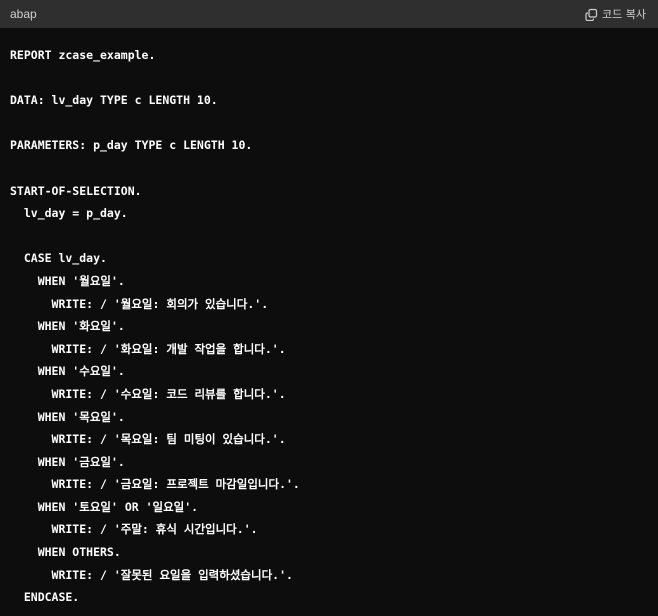  What do you see at coordinates (67, 416) in the screenshot?
I see `code-line: WHEN '목요일'.` at bounding box center [67, 416].